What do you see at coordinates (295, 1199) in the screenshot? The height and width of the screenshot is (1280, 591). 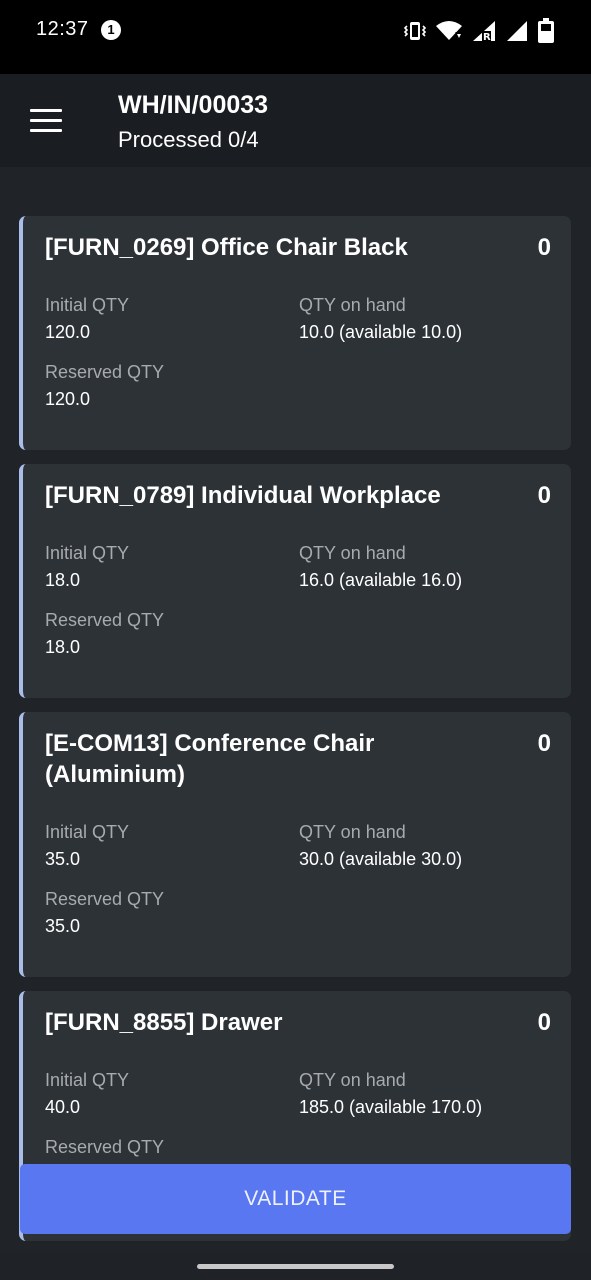 I see `validate-button: VALIDATE` at bounding box center [295, 1199].